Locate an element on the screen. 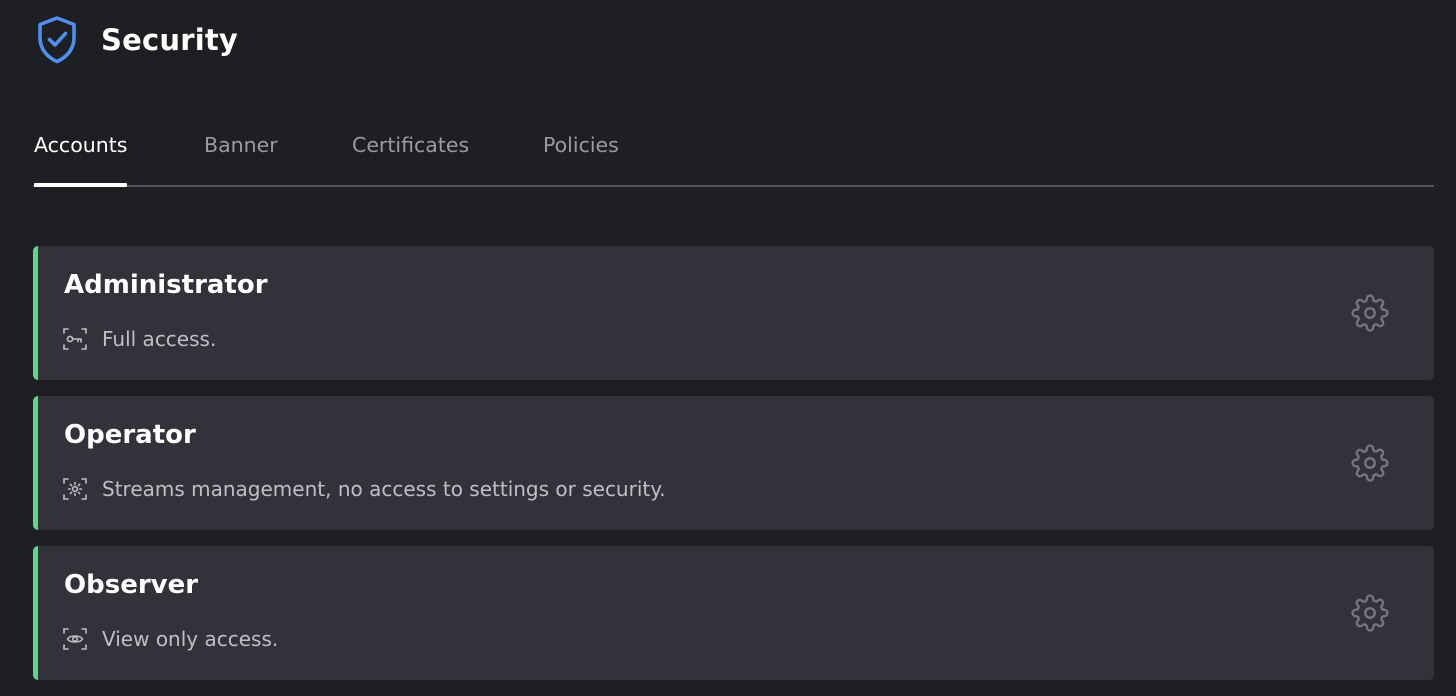 This screenshot has width=1456, height=696. tab-policies: Policies is located at coordinates (581, 153).